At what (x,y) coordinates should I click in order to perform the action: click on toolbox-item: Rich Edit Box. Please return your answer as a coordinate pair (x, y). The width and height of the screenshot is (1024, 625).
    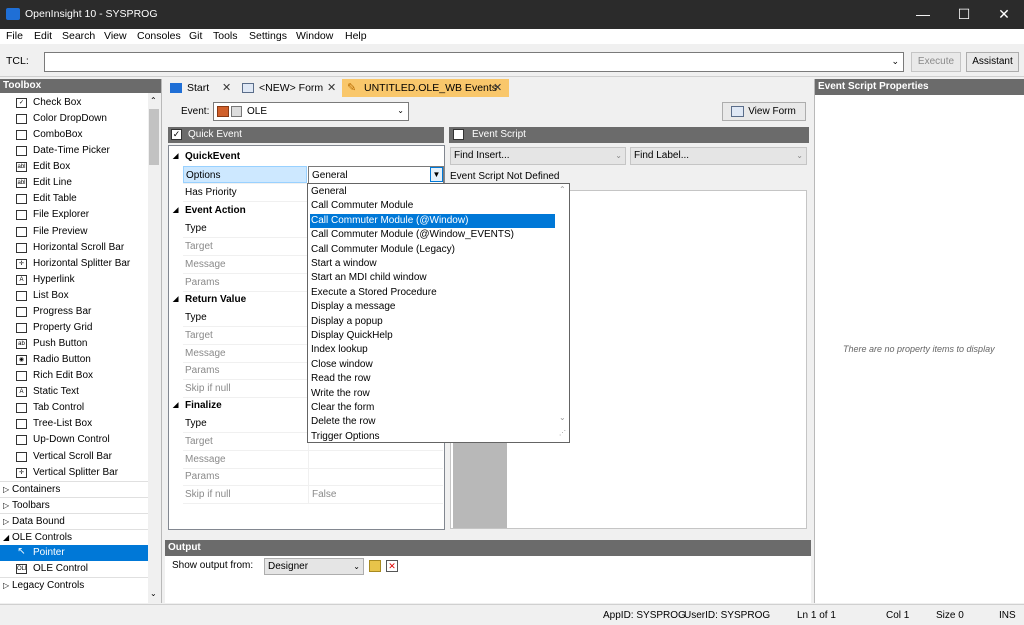
    Looking at the image, I should click on (83, 376).